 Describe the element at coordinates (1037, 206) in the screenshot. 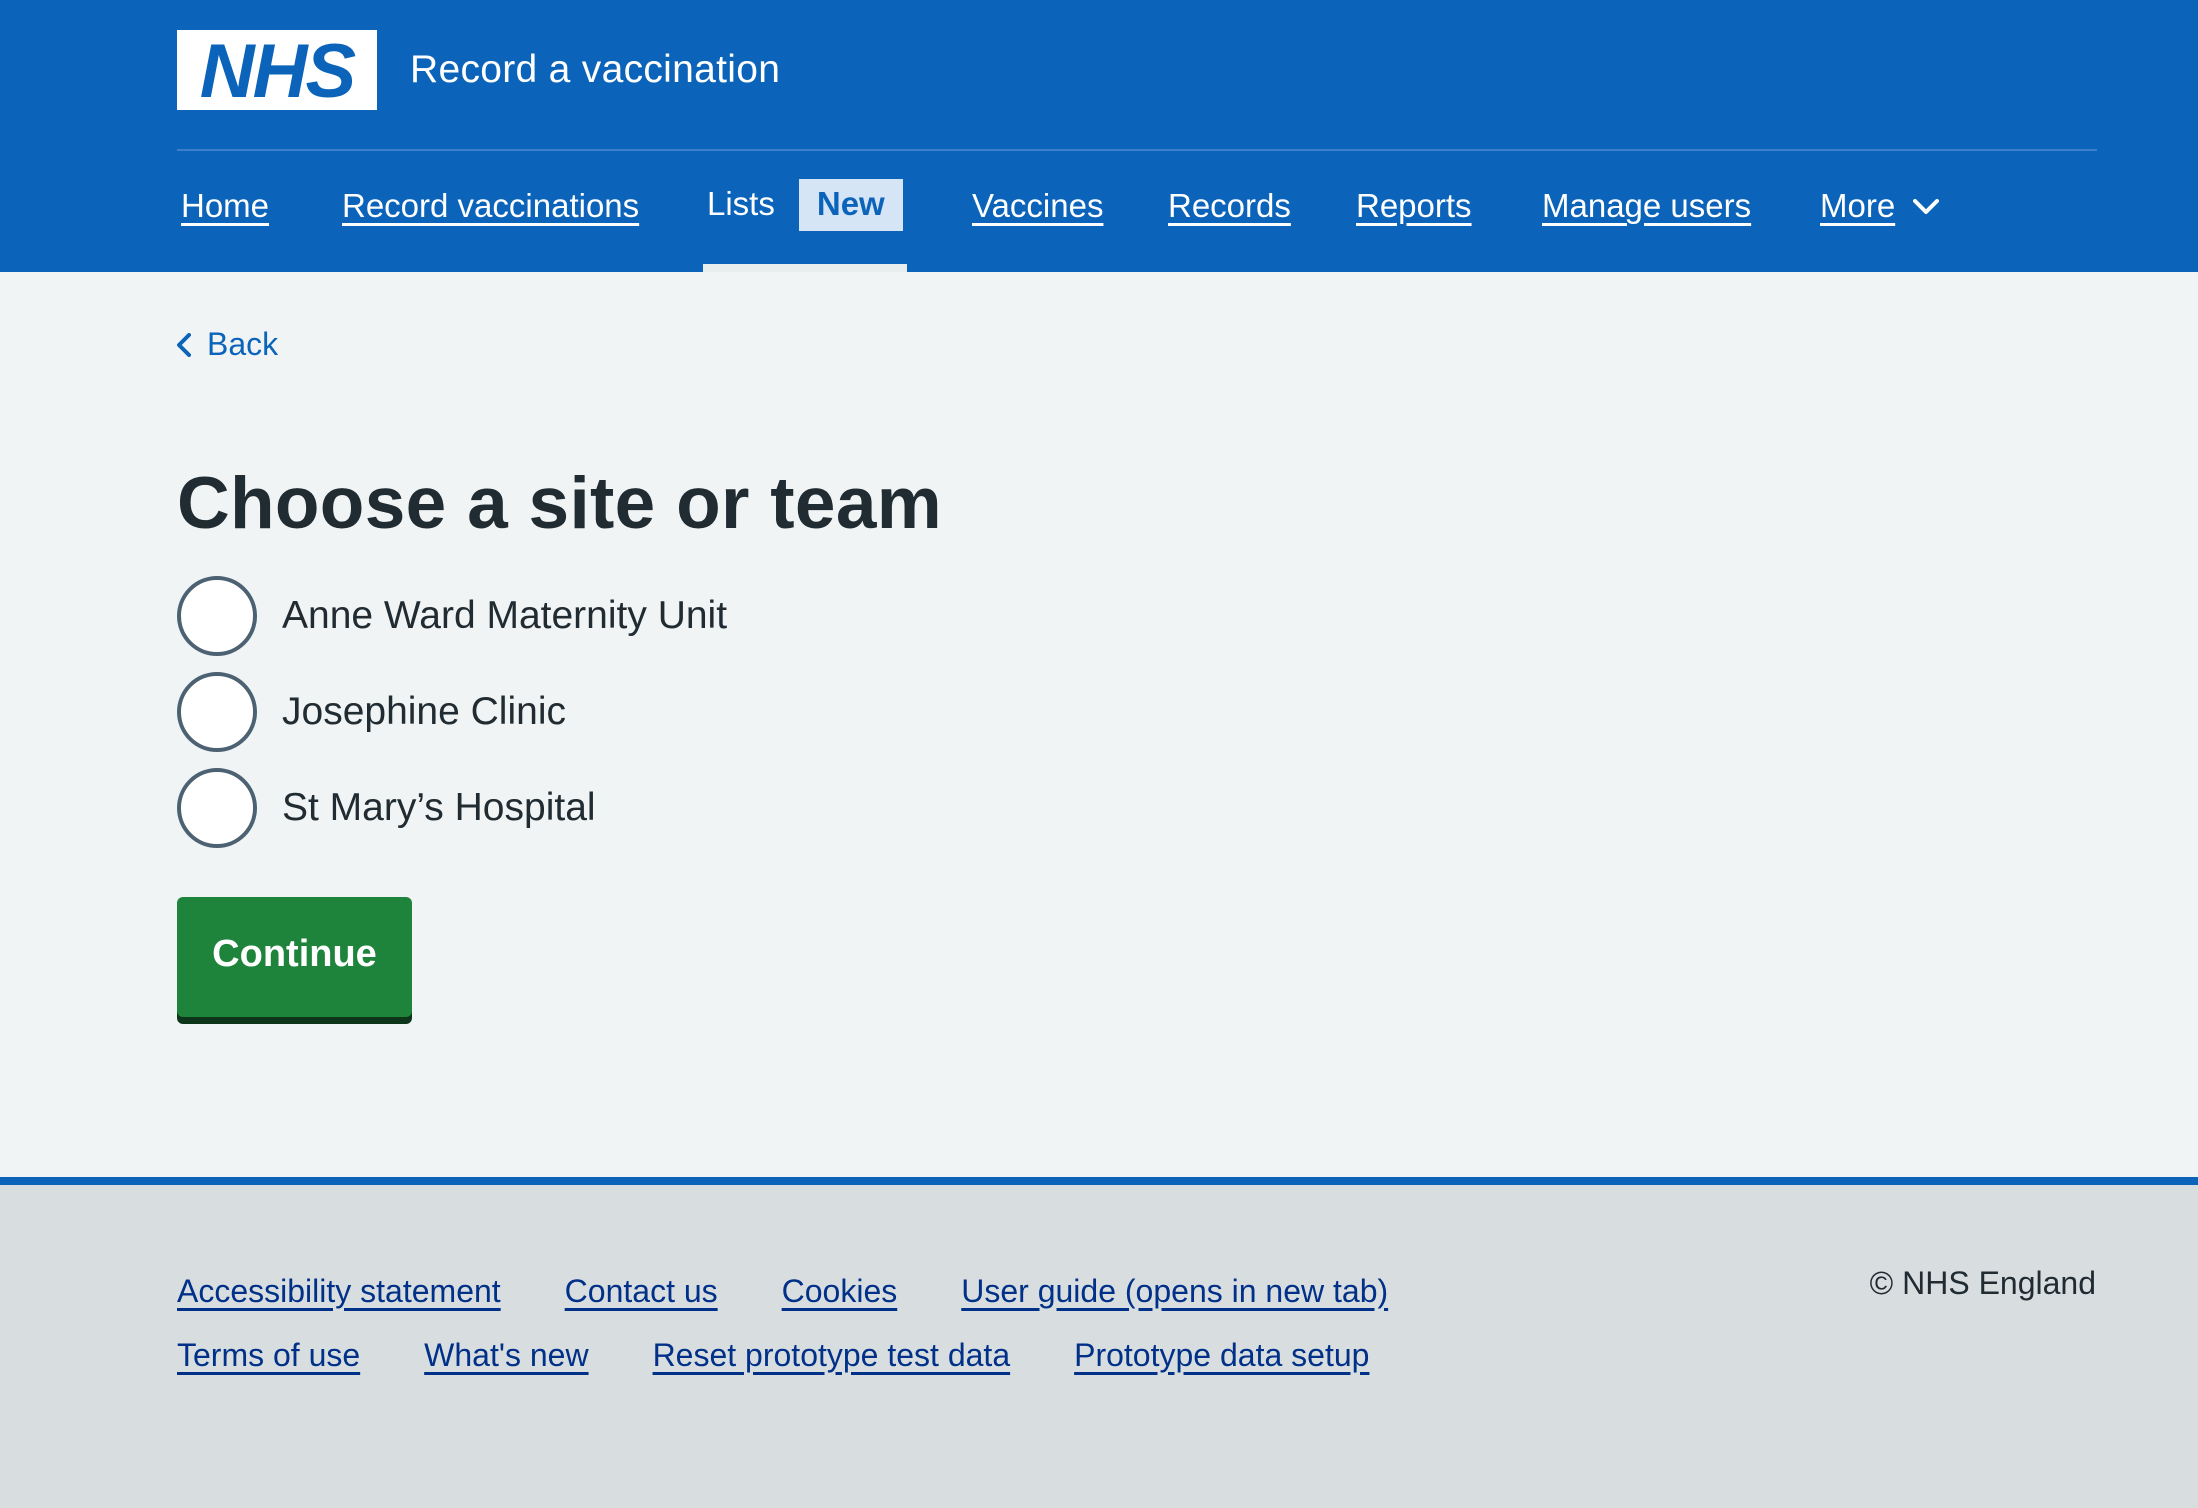

I see `nav-item-vaccines: Vaccines` at that location.